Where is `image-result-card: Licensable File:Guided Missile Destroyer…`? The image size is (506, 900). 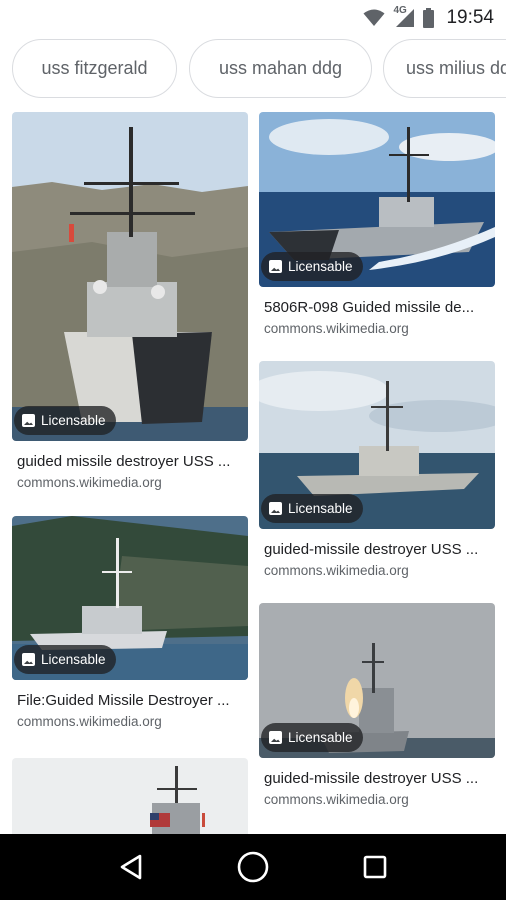
image-result-card: Licensable File:Guided Missile Destroyer… is located at coordinates (130, 622).